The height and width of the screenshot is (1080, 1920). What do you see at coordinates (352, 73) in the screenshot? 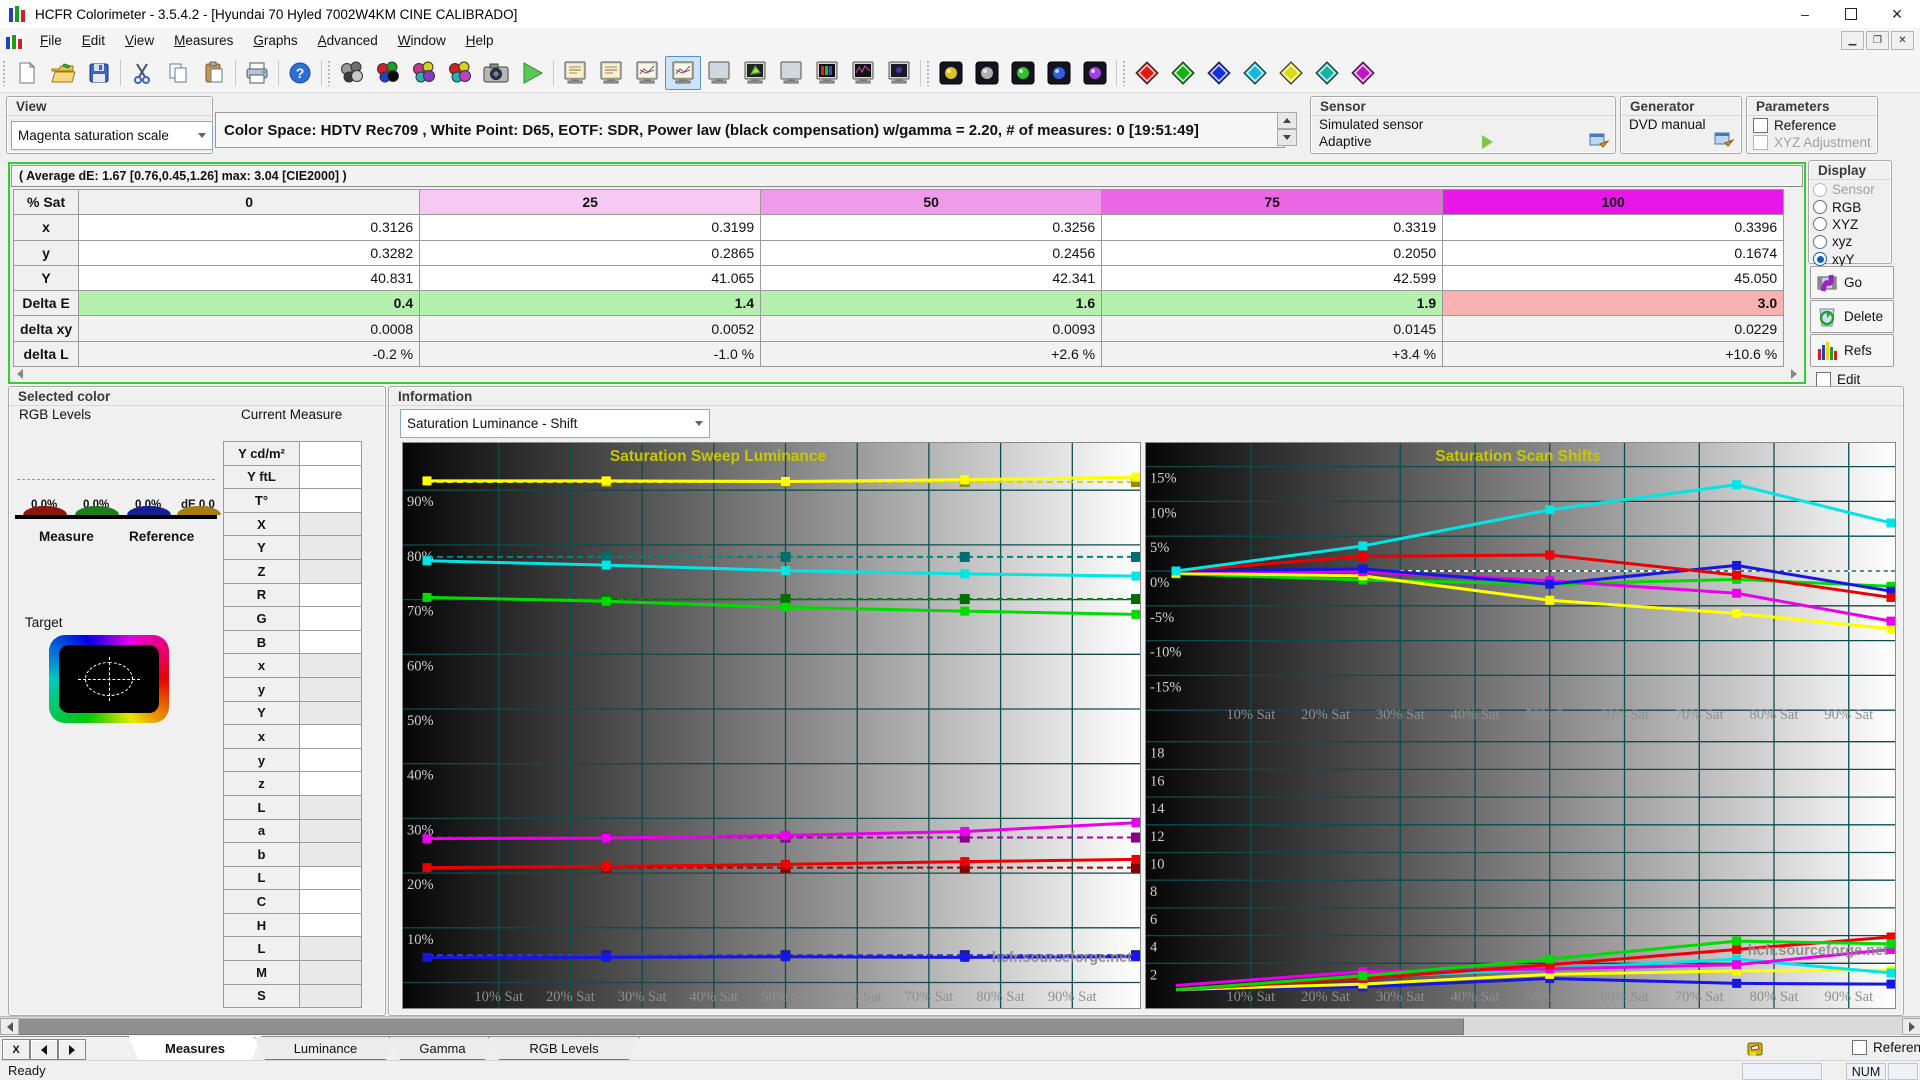
I see `measure-grayscale-icon` at bounding box center [352, 73].